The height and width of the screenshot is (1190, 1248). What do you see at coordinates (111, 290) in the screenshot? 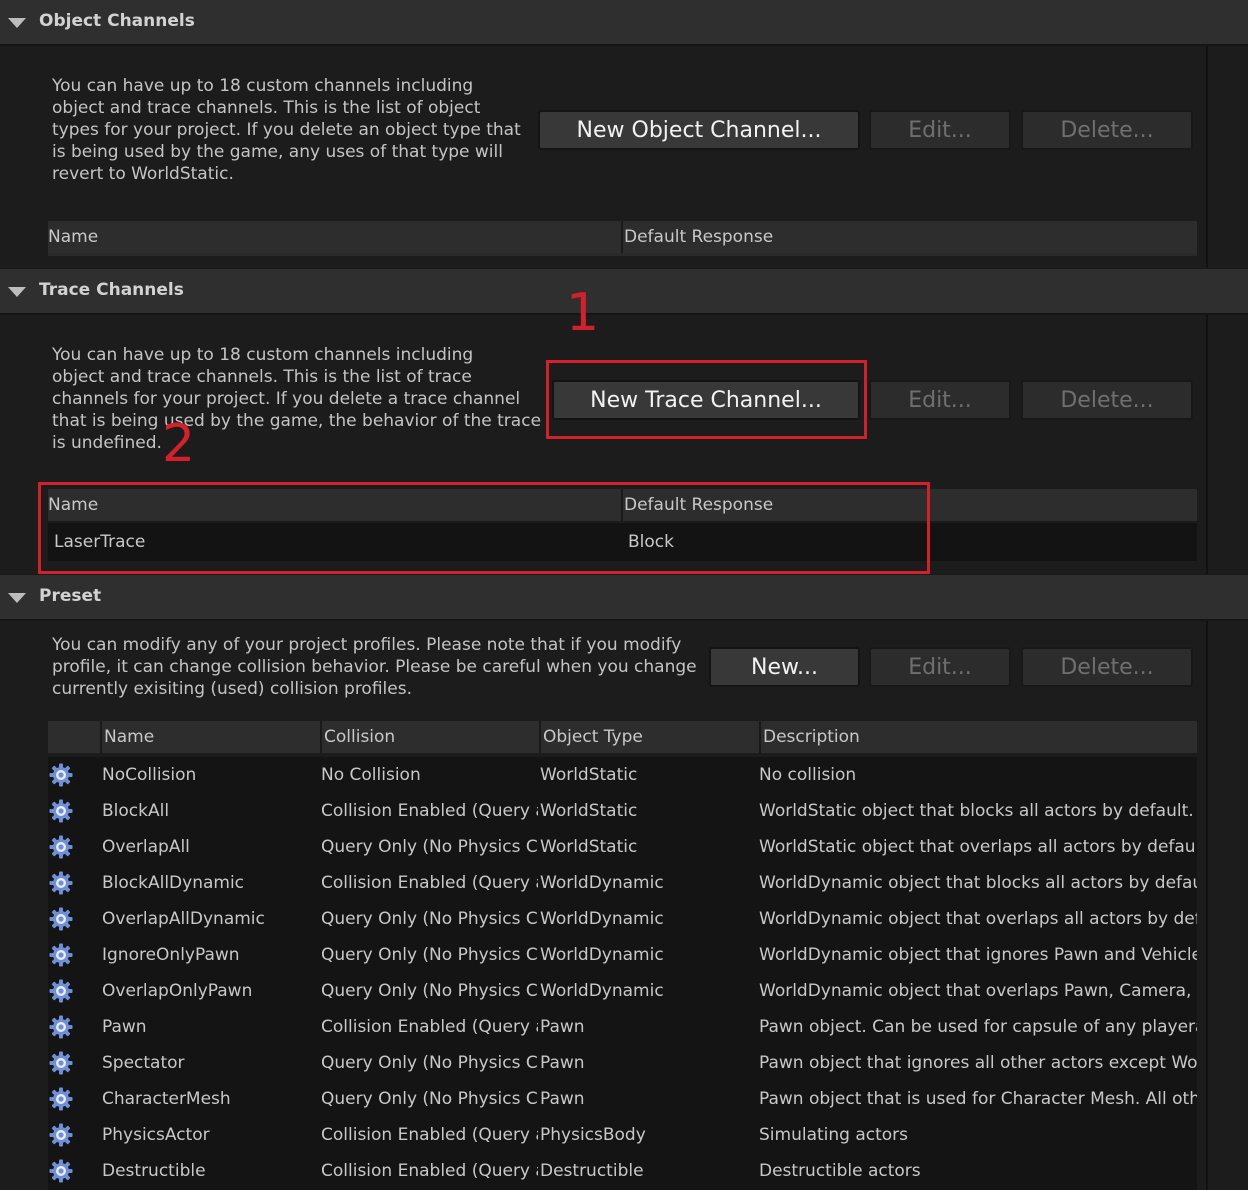
I see `section-title: Trace Channels` at bounding box center [111, 290].